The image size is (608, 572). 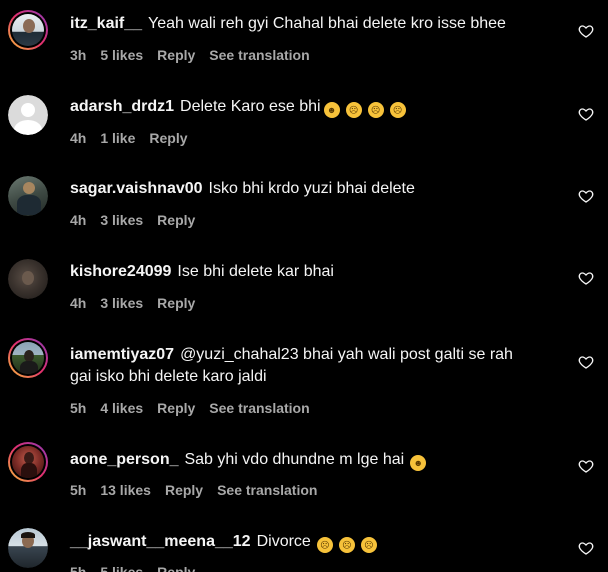 What do you see at coordinates (136, 188) in the screenshot?
I see `username-link: sagar.vaishnav00` at bounding box center [136, 188].